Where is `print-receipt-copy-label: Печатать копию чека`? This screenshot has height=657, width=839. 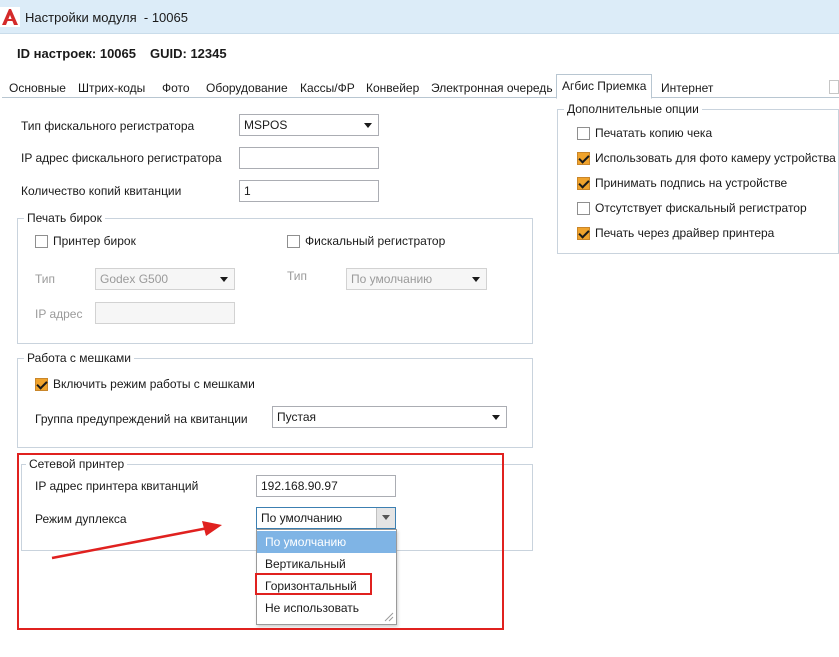
print-receipt-copy-label: Печатать копию чека is located at coordinates (654, 133).